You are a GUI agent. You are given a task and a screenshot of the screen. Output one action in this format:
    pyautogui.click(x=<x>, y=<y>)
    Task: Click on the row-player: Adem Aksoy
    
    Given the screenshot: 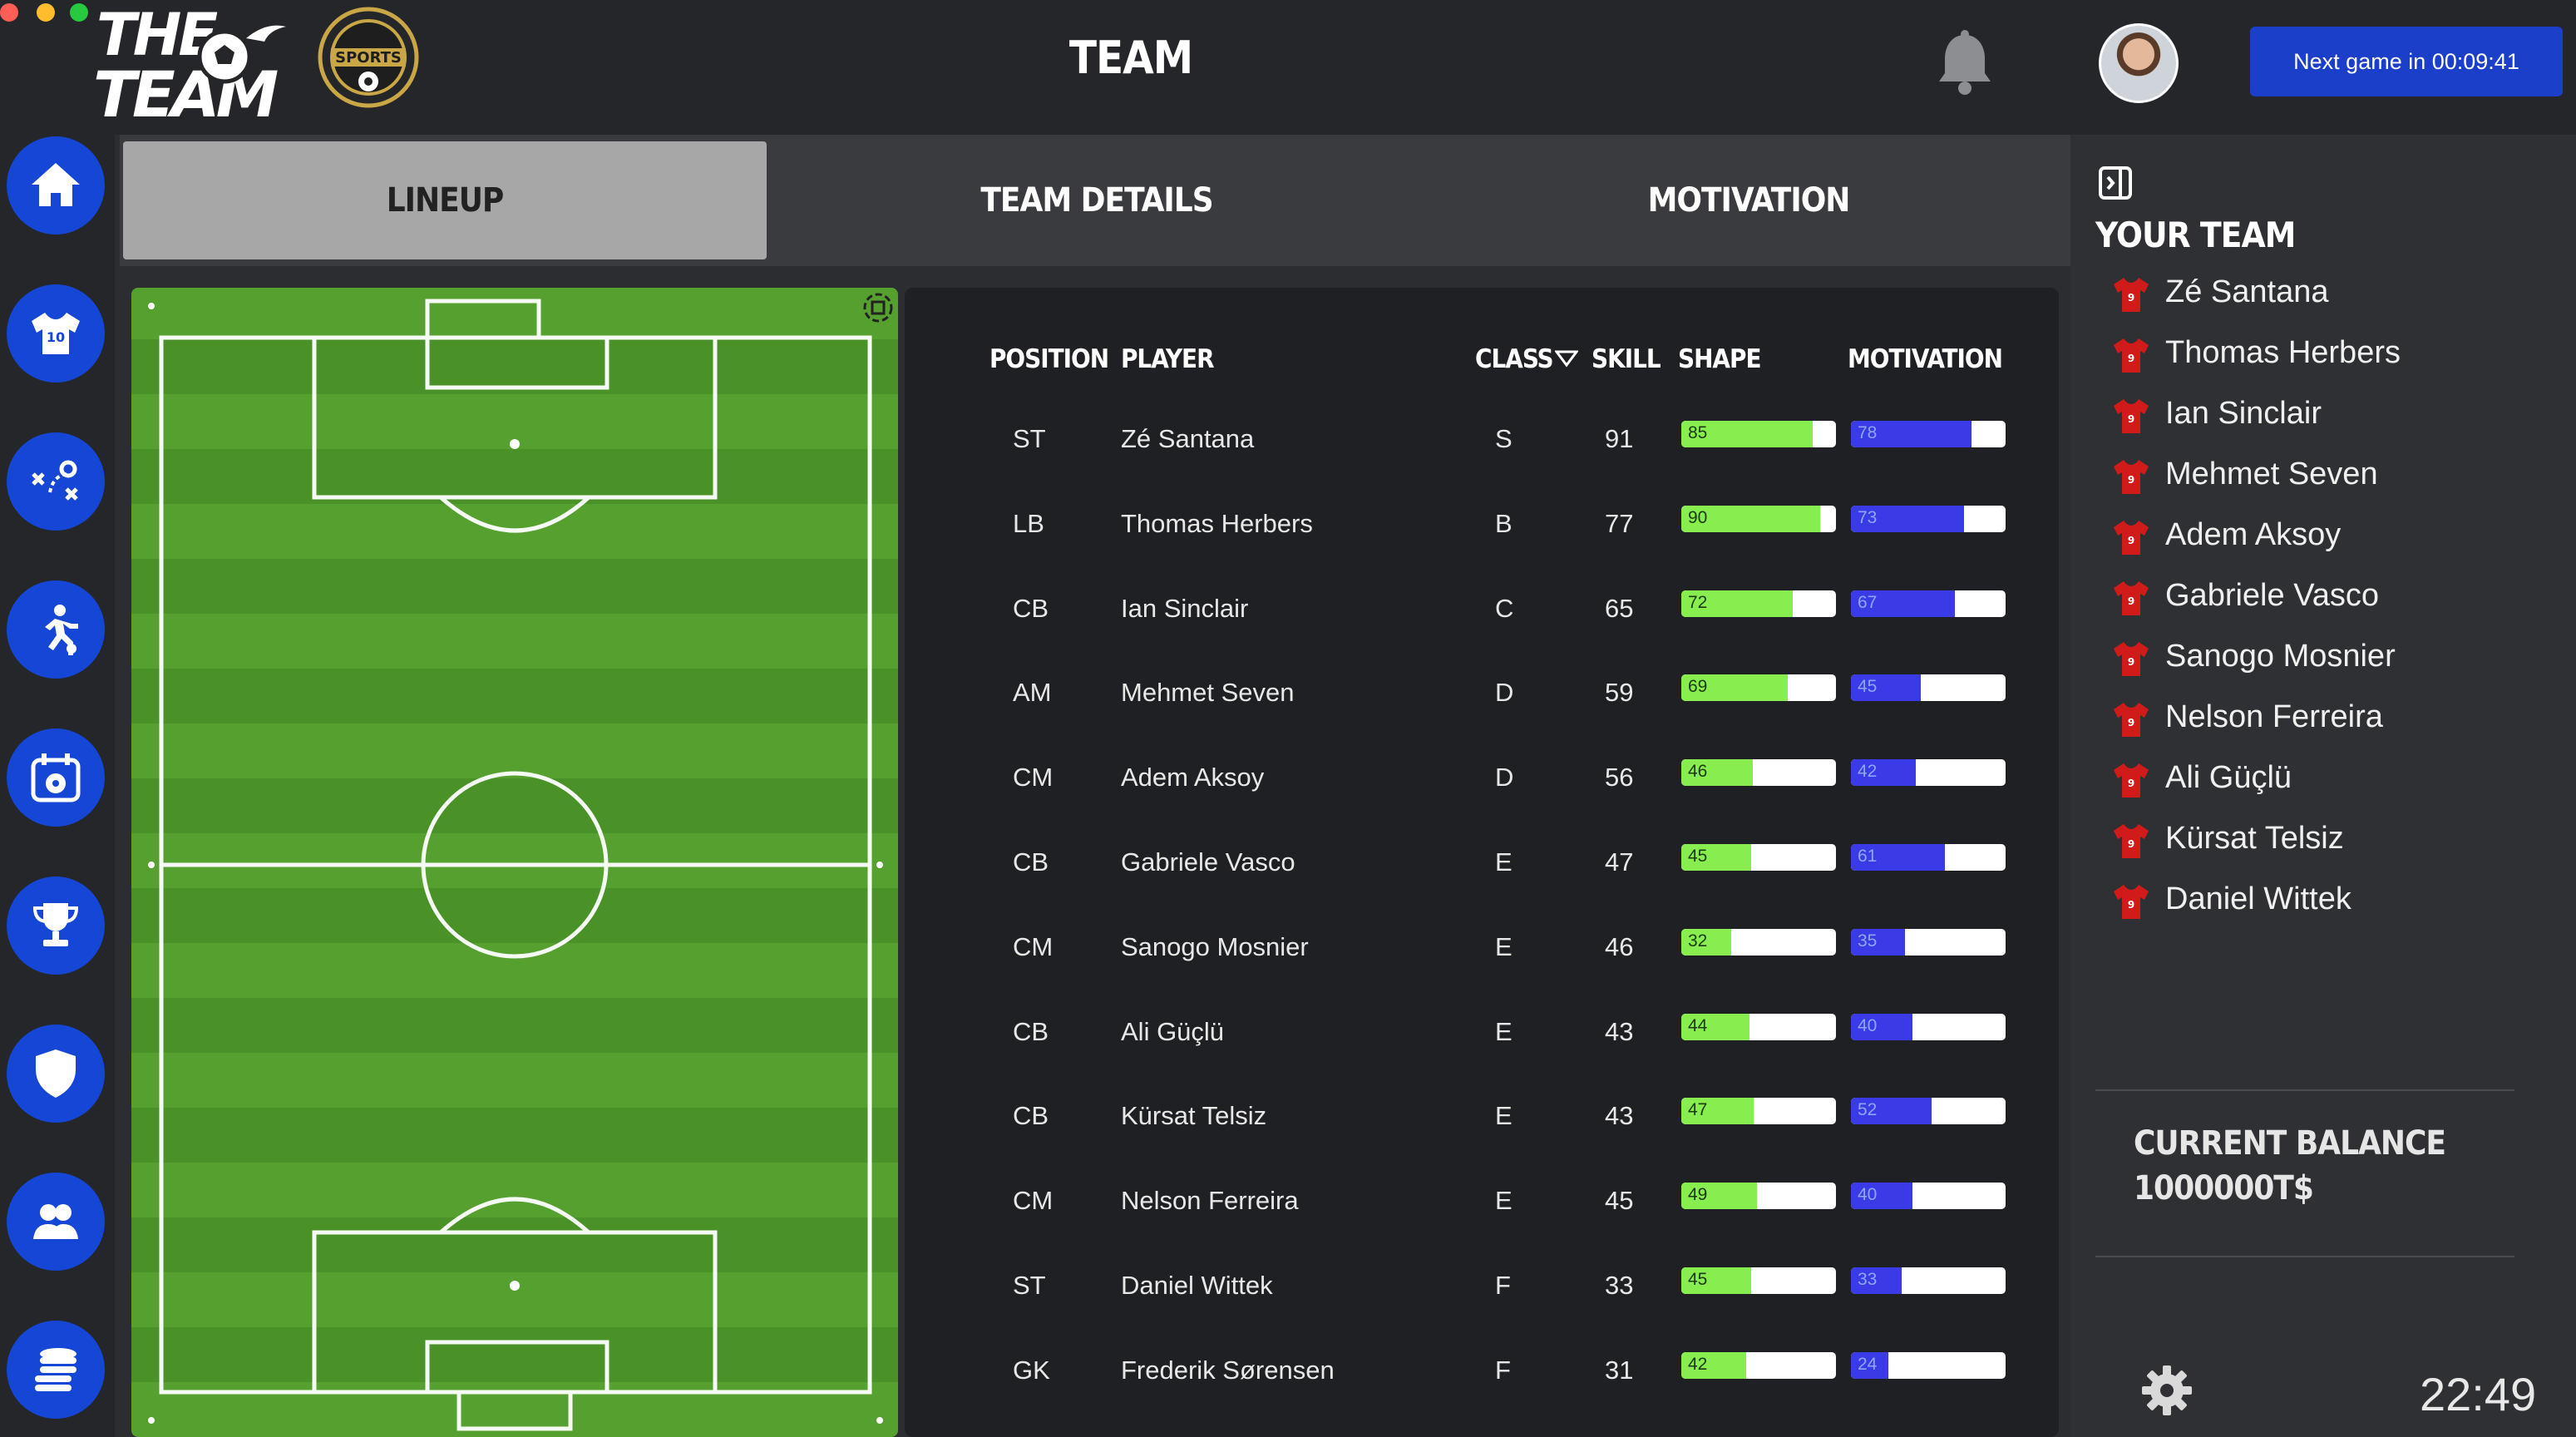 What is the action you would take?
    pyautogui.click(x=1193, y=778)
    